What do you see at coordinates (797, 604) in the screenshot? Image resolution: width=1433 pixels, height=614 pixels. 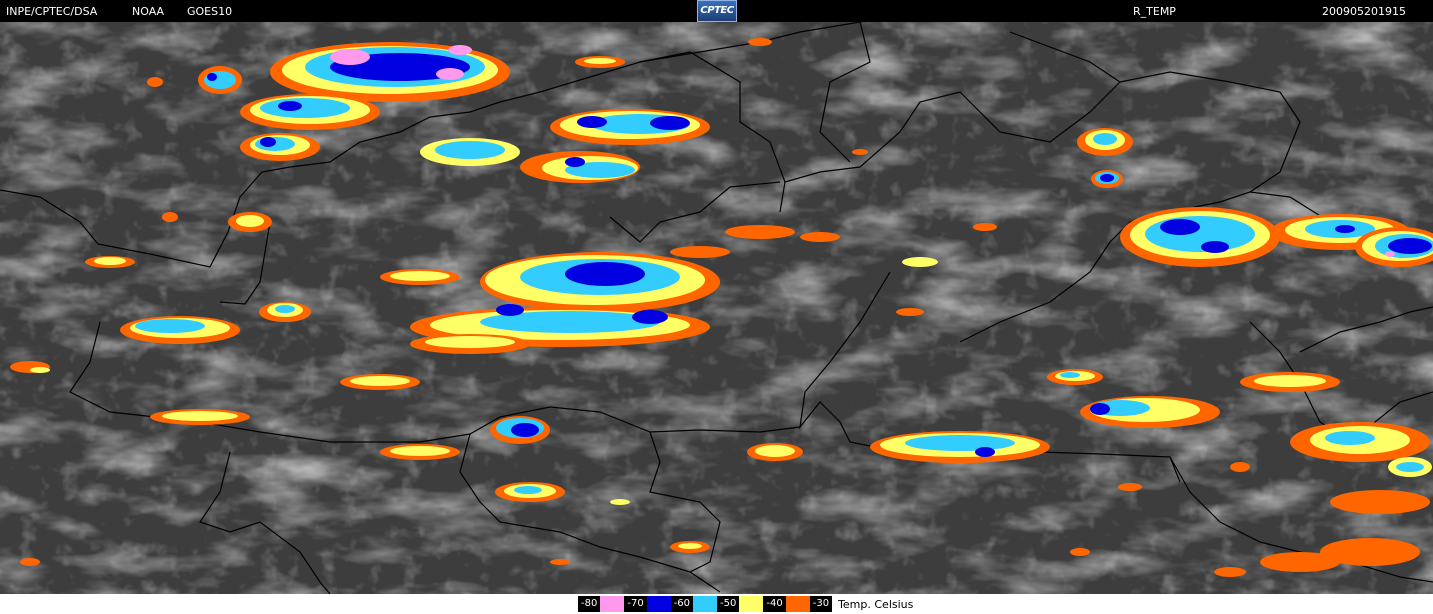 I see `legend-swatch-orange` at bounding box center [797, 604].